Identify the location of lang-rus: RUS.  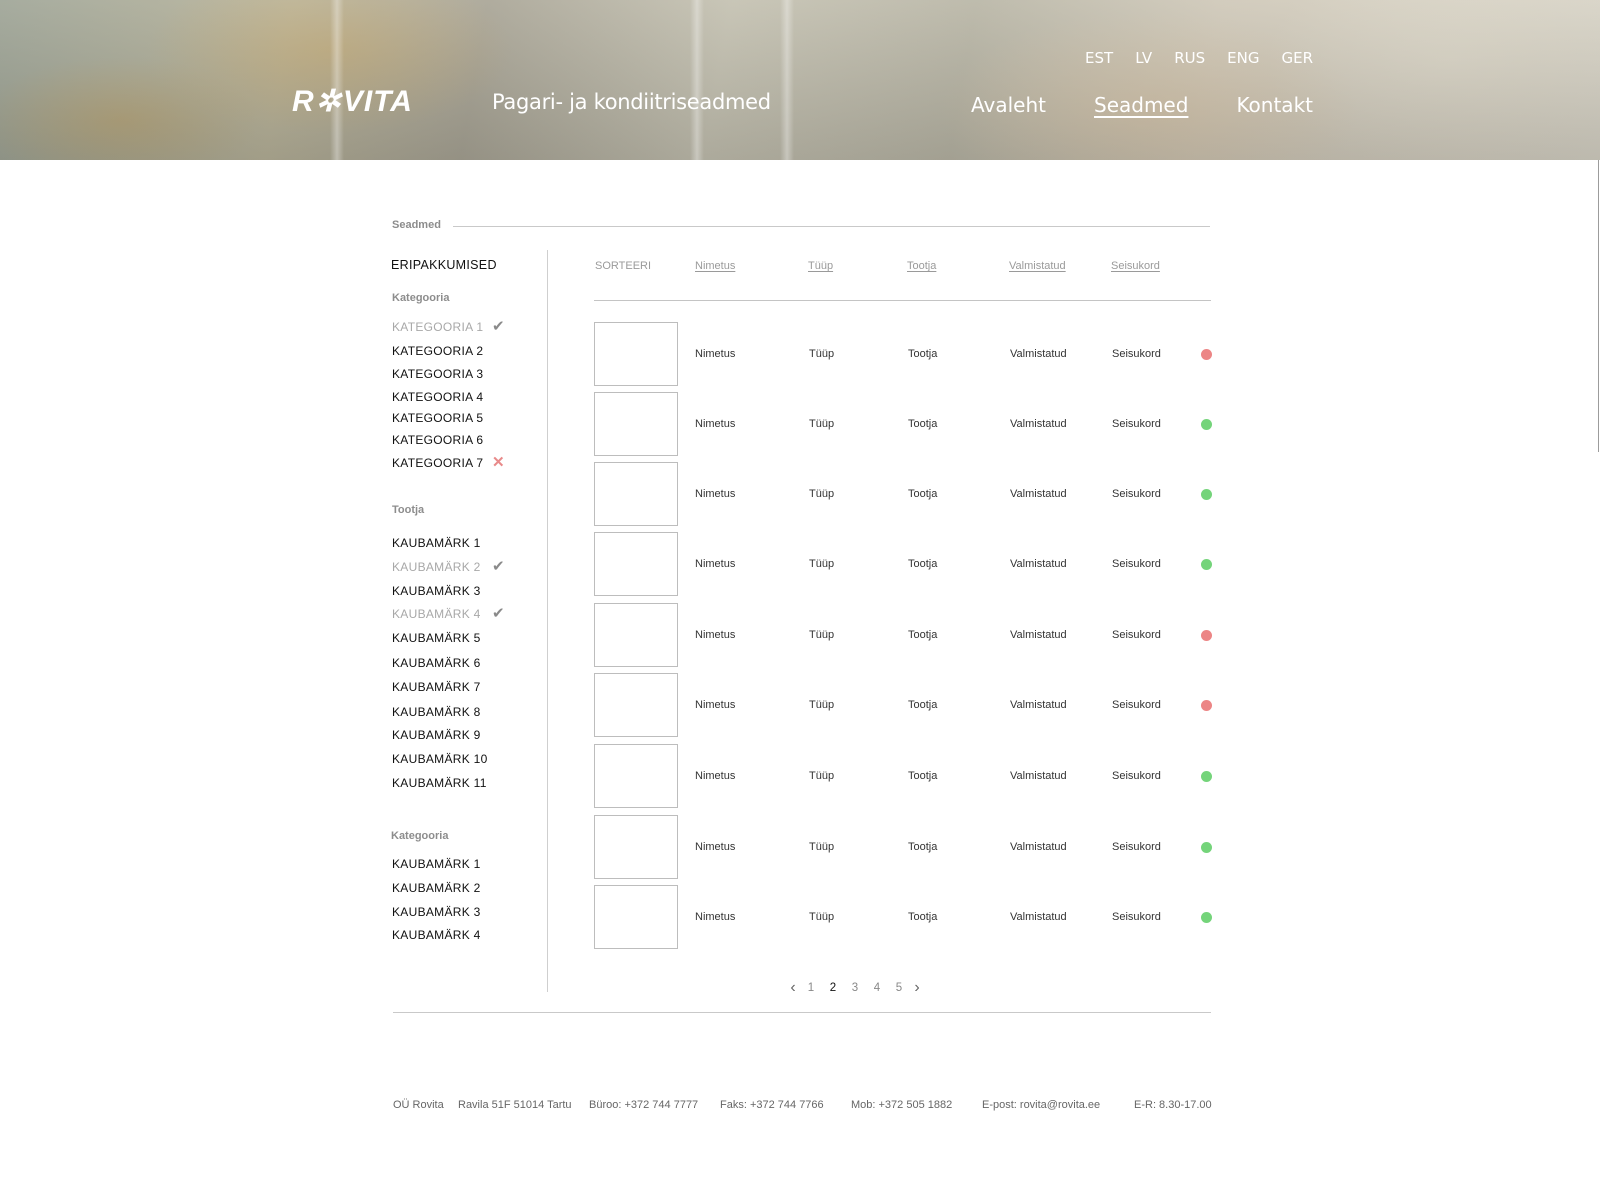
(1189, 58).